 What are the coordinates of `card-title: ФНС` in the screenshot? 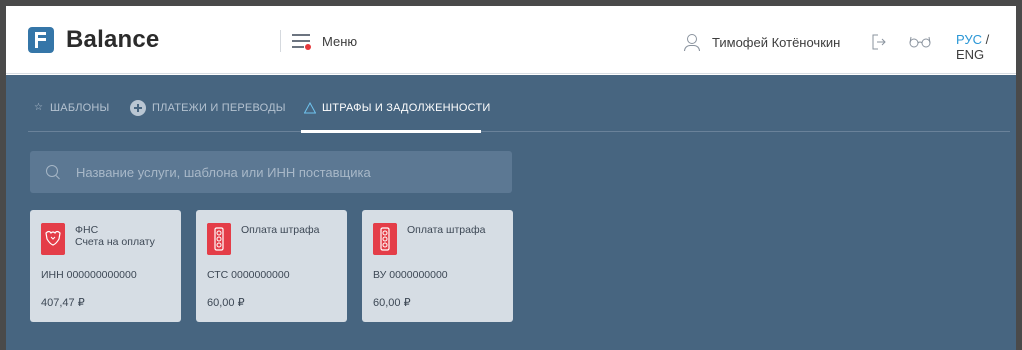 It's located at (87, 230).